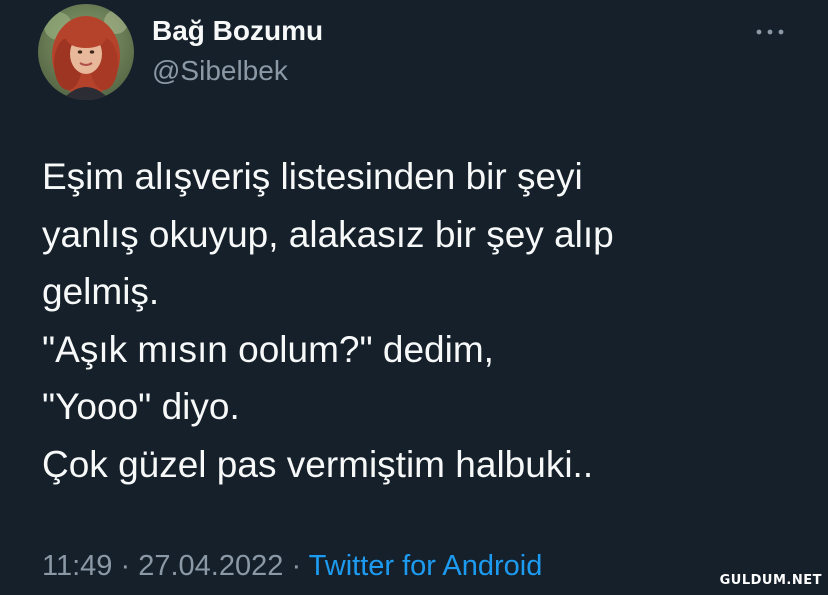 The width and height of the screenshot is (828, 595). What do you see at coordinates (318, 464) in the screenshot?
I see `tweet-line: Çok güzel pas vermiştim halbuki..` at bounding box center [318, 464].